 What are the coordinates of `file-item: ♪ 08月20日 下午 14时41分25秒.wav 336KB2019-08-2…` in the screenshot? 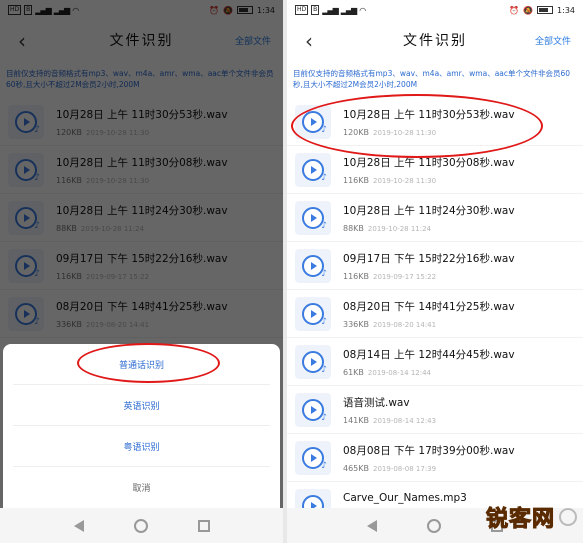 It's located at (435, 314).